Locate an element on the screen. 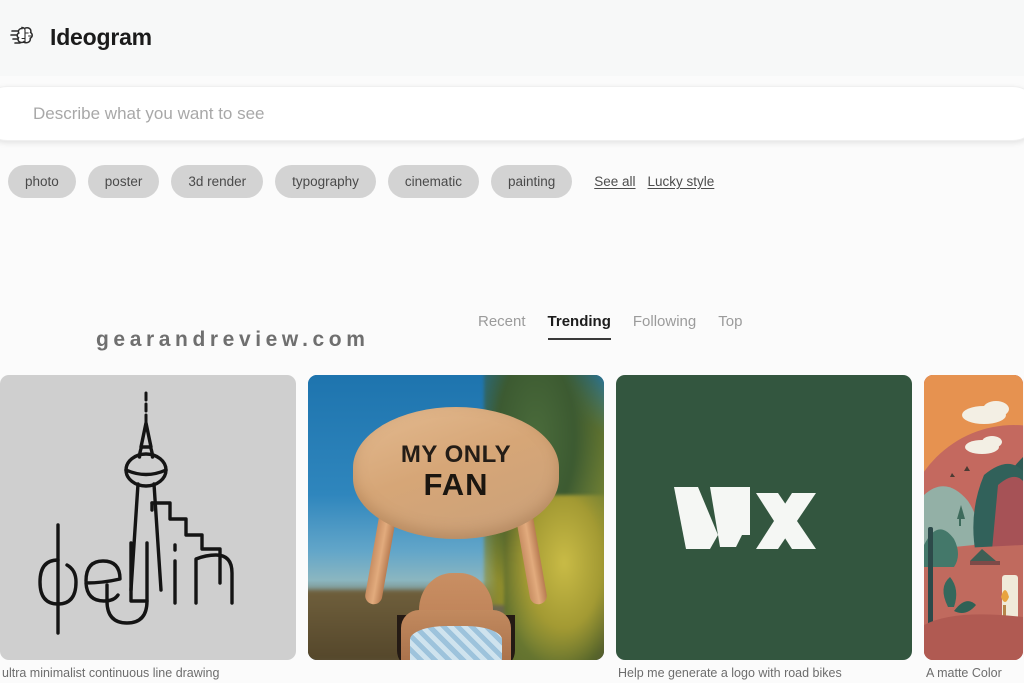 The image size is (1024, 683). search-input is located at coordinates (486, 113).